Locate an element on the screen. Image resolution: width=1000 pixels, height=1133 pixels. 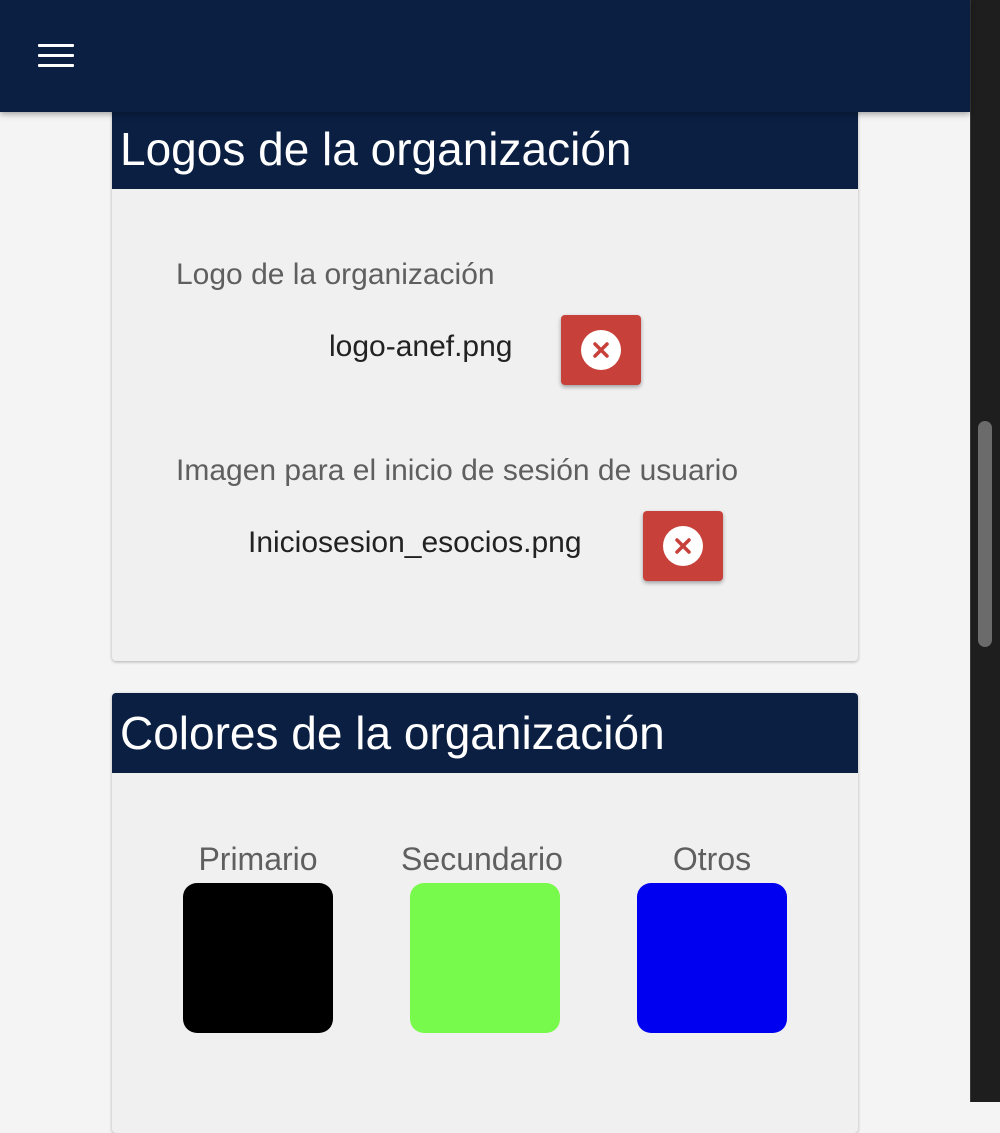
logos-card-title: Logos de la organización is located at coordinates (485, 148).